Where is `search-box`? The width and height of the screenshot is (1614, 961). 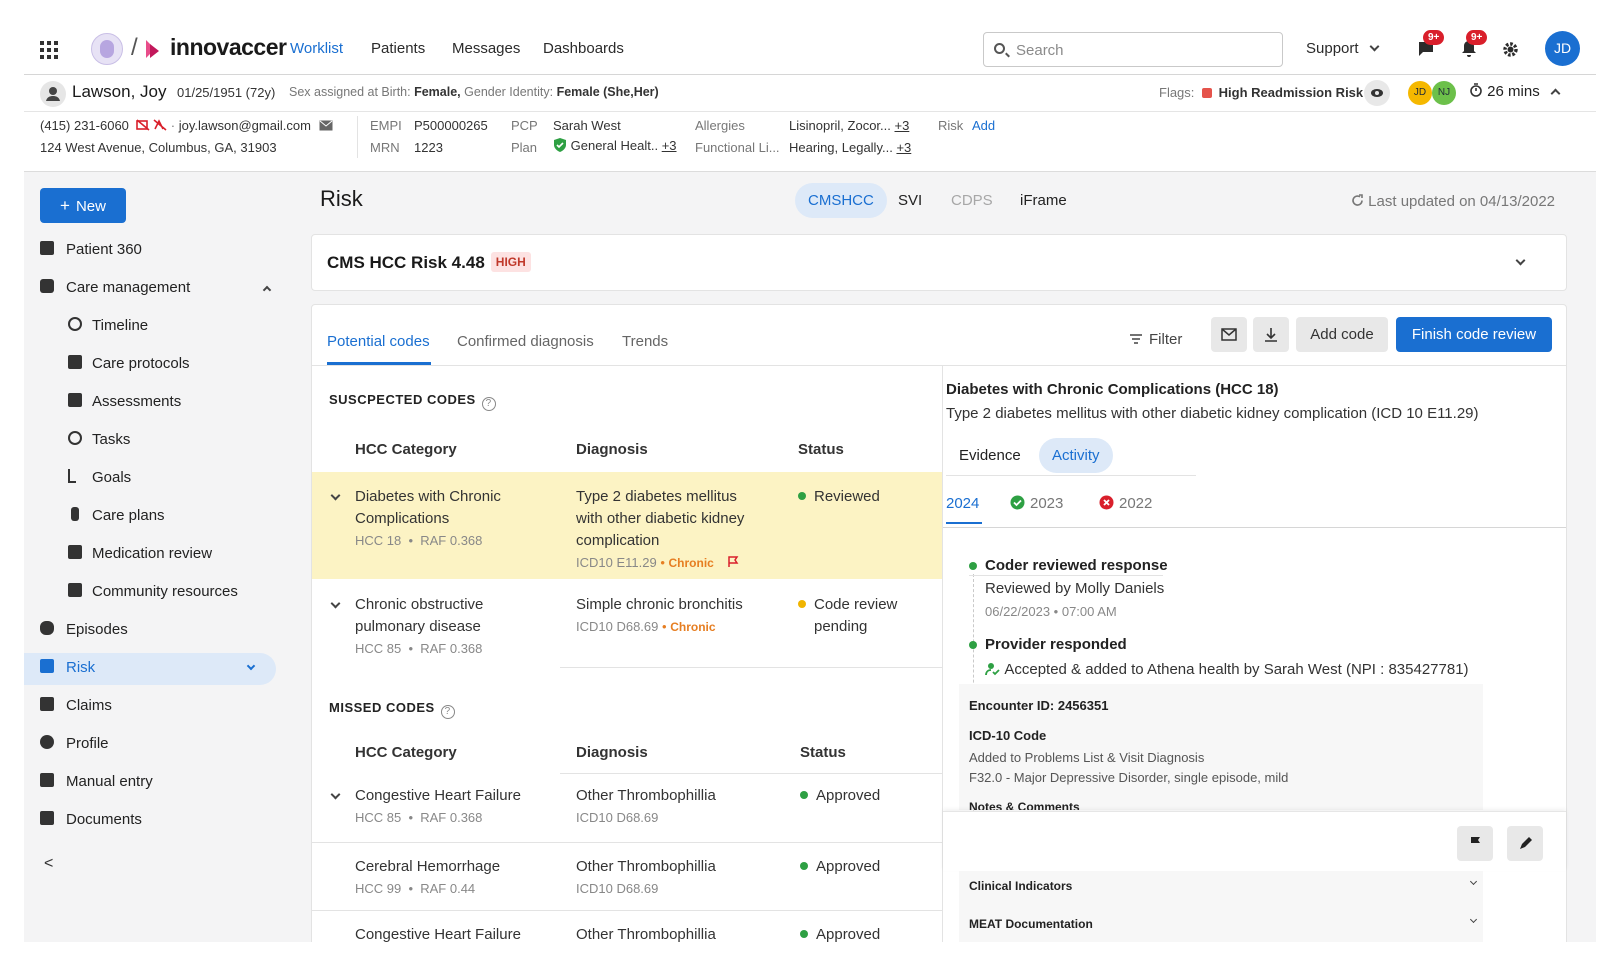 search-box is located at coordinates (1133, 49).